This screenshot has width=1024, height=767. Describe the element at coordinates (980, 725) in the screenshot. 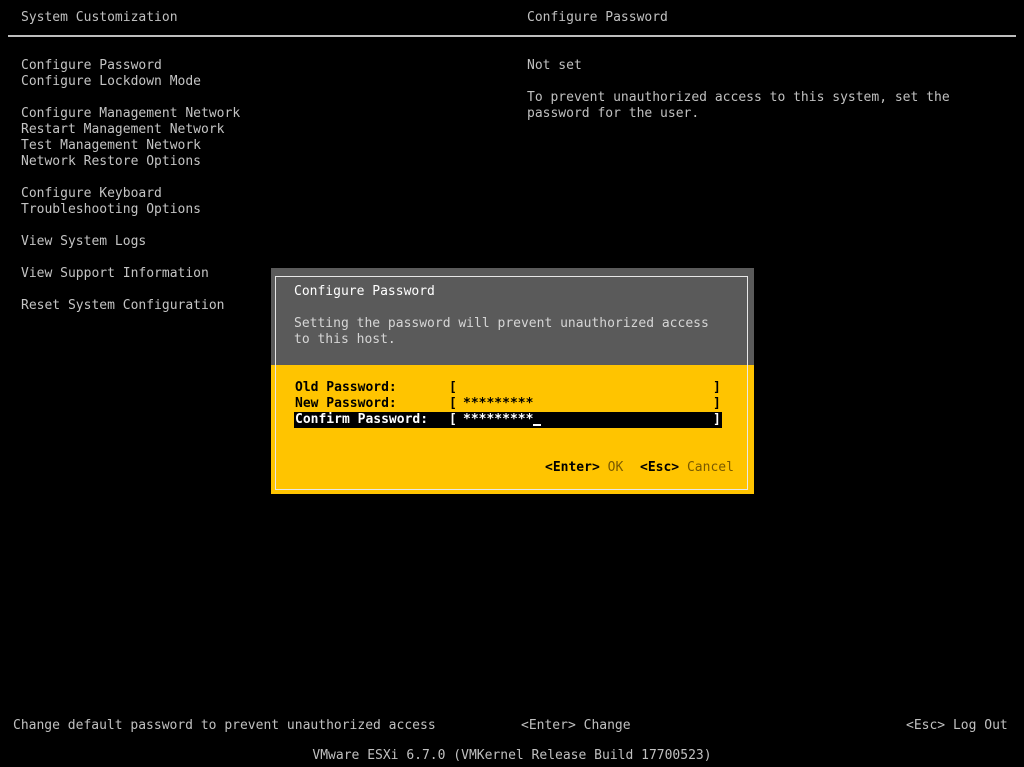

I see `esc-action-label: Log Out` at that location.